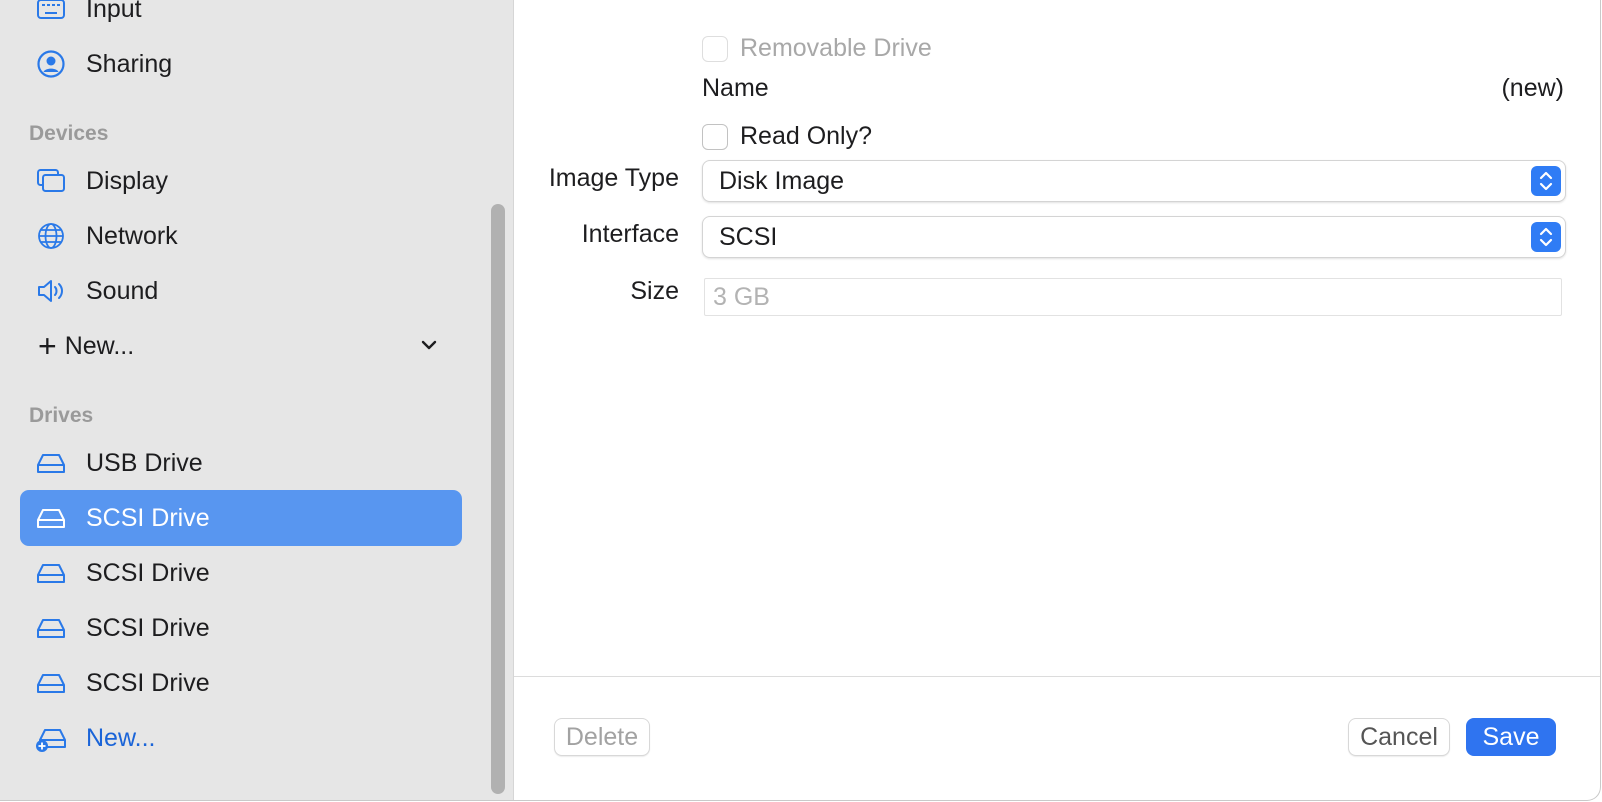 The height and width of the screenshot is (802, 1602). Describe the element at coordinates (654, 291) in the screenshot. I see `size-label: Size` at that location.